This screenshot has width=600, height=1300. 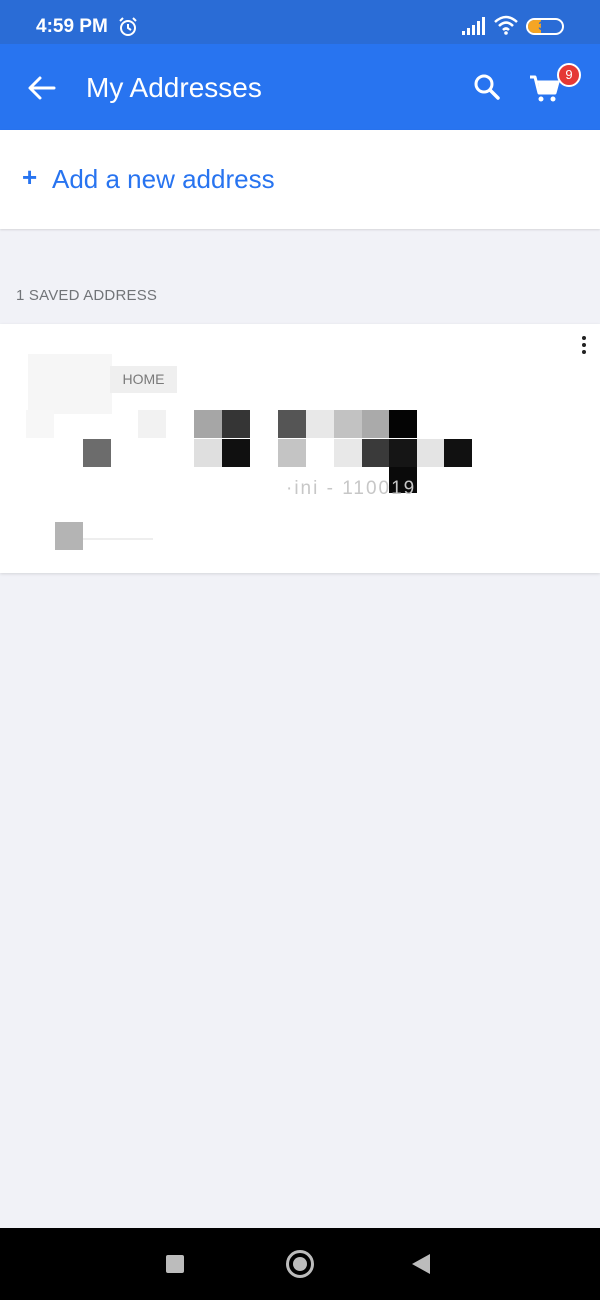 What do you see at coordinates (30, 177) in the screenshot?
I see `plus-icon: +` at bounding box center [30, 177].